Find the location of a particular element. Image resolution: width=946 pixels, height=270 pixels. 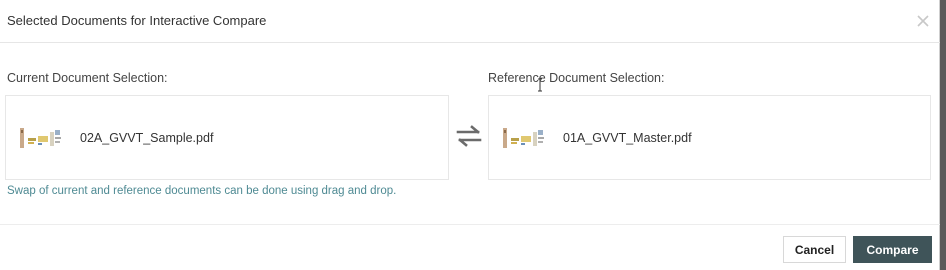

cancel-button: Cancel is located at coordinates (814, 249).